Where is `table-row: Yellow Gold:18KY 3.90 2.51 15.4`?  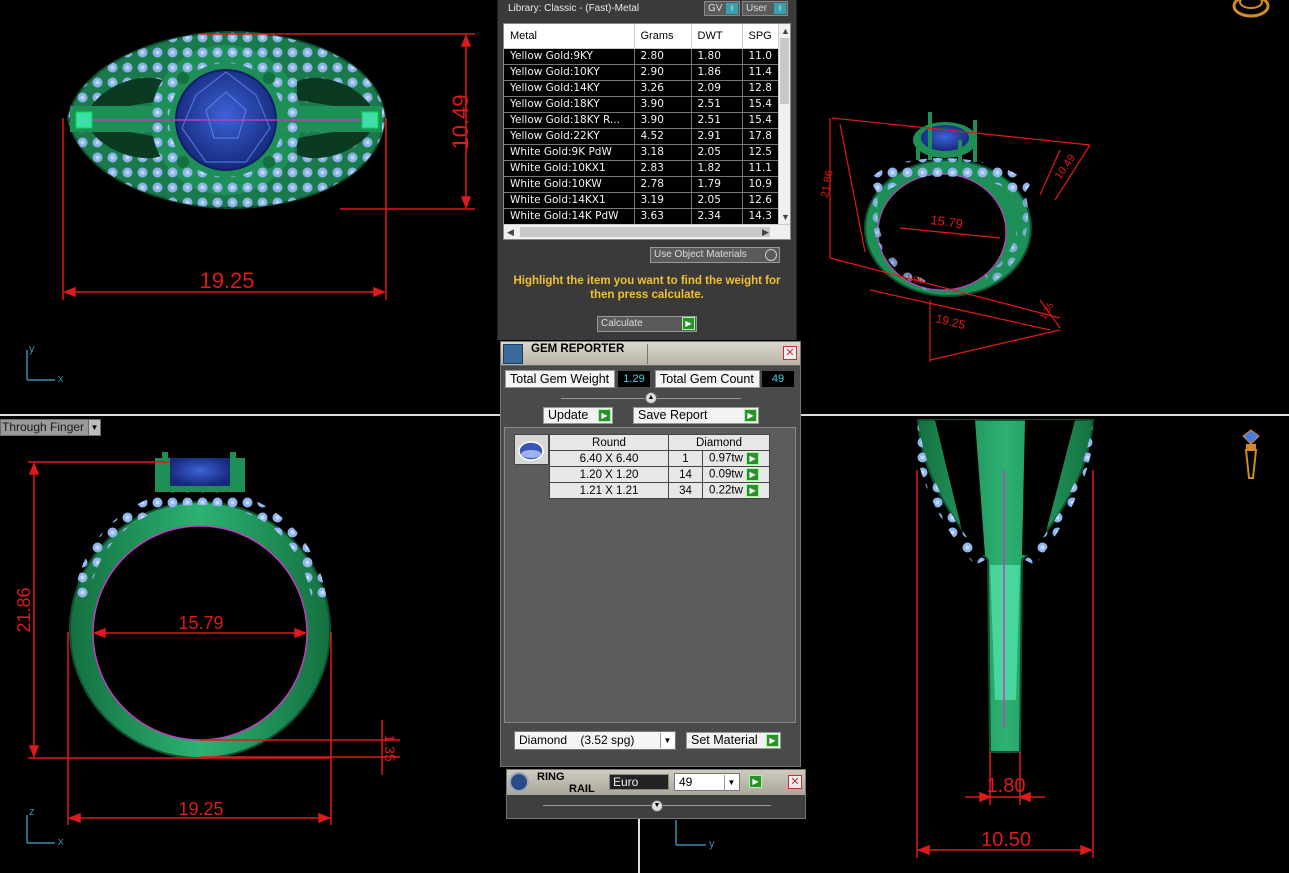 table-row: Yellow Gold:18KY 3.90 2.51 15.4 is located at coordinates (642, 104).